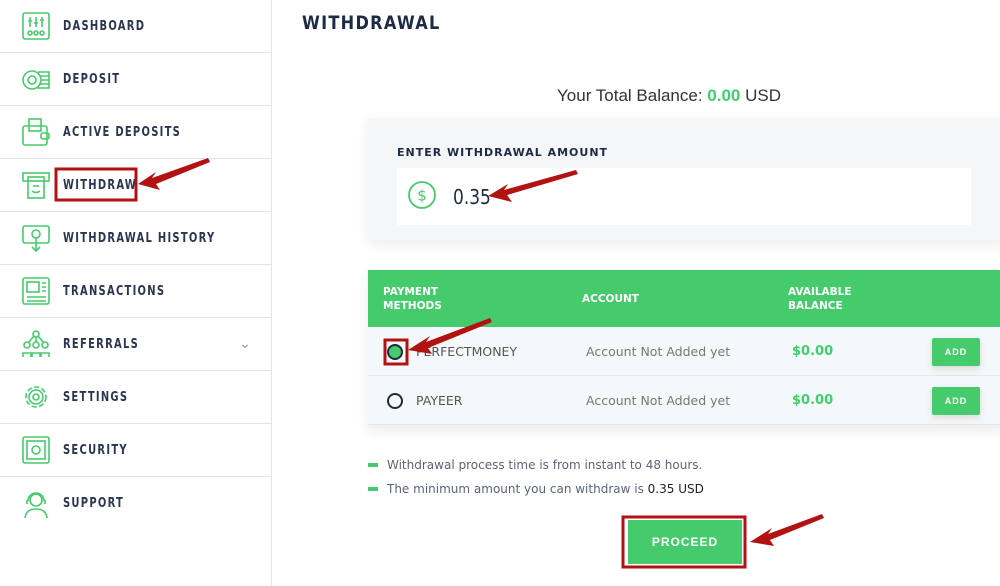 This screenshot has height=586, width=1000. I want to click on total-balance: Your Total Balance: 0.00 USD, so click(669, 96).